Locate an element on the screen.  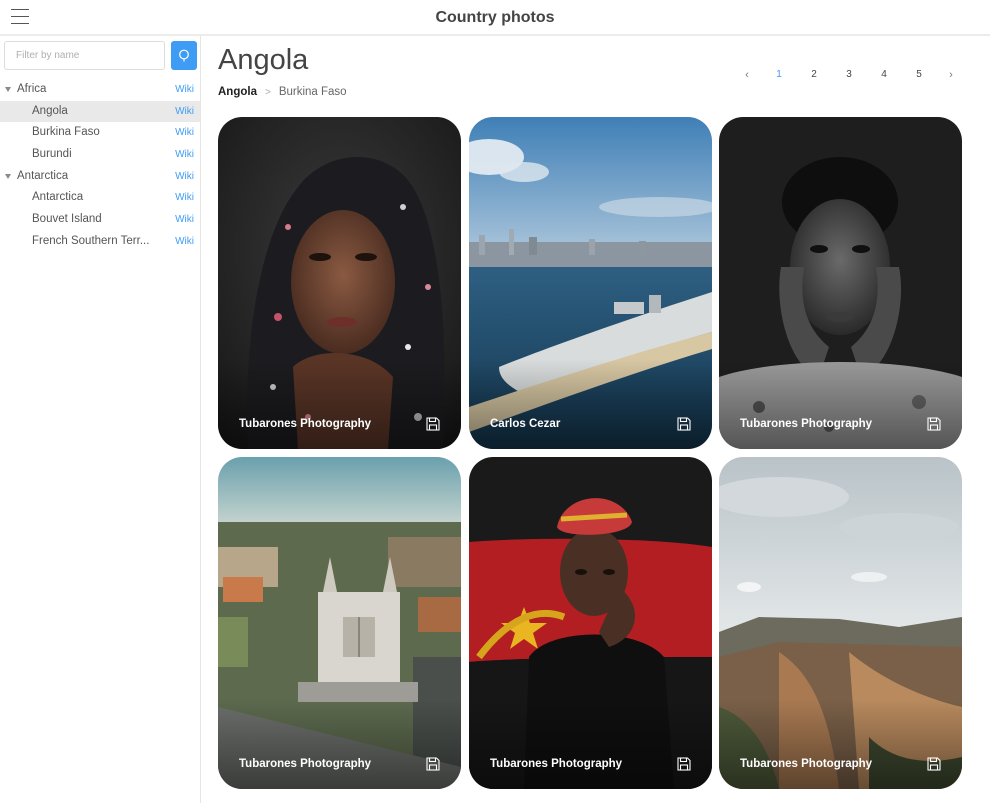
tree-label: Africa is located at coordinates (32, 89).